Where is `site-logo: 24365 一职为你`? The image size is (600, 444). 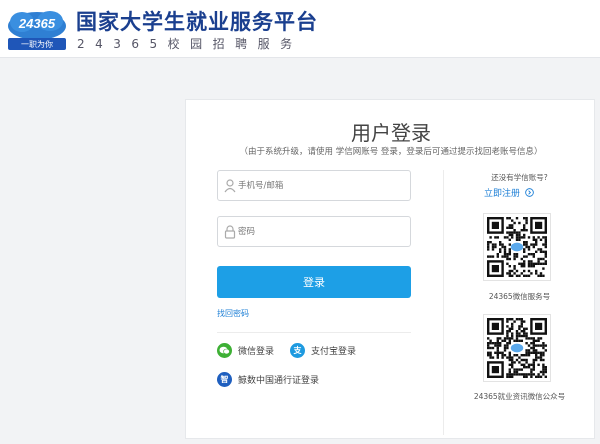
site-logo: 24365 一职为你 is located at coordinates (37, 30).